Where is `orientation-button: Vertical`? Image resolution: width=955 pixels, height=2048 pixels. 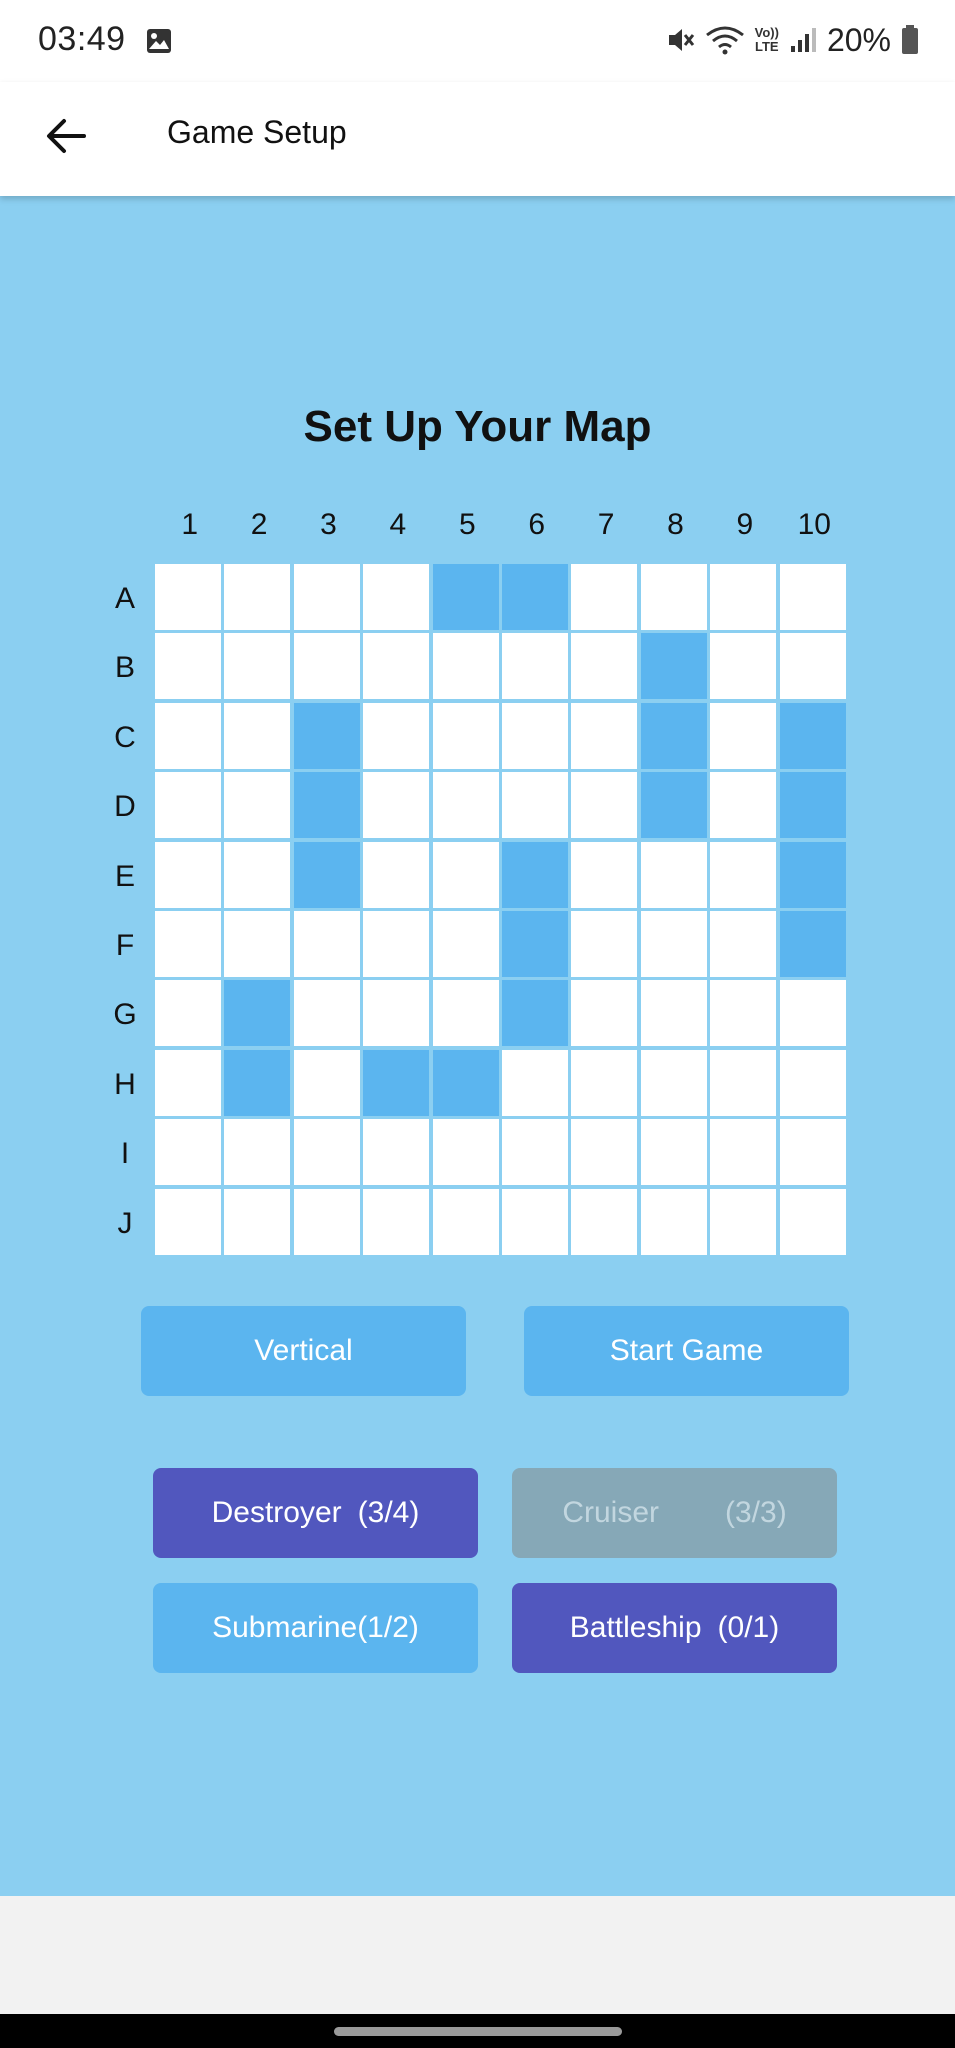 orientation-button: Vertical is located at coordinates (303, 1351).